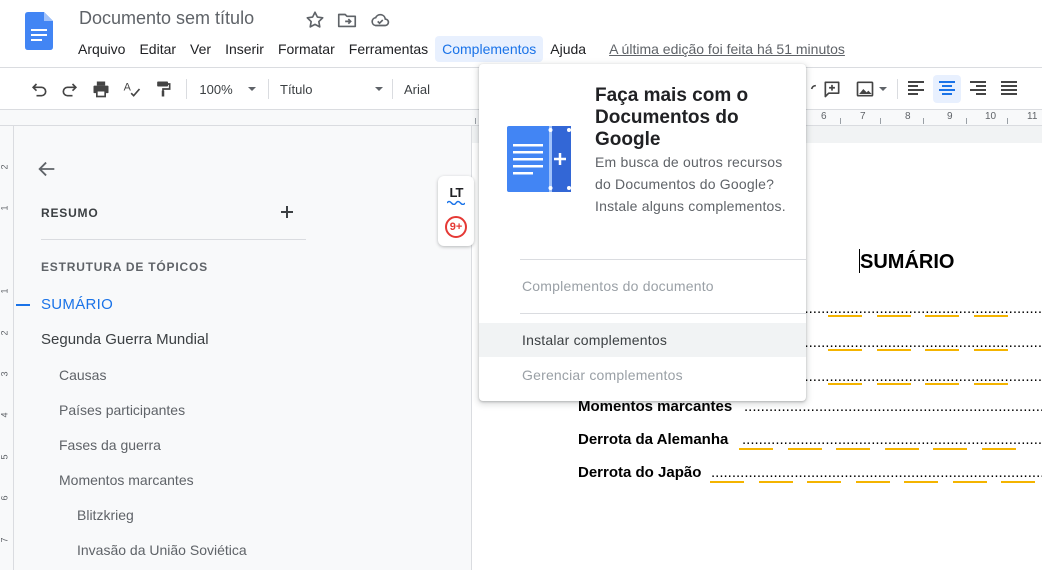 The height and width of the screenshot is (570, 1042). I want to click on move-folder-icon, so click(347, 20).